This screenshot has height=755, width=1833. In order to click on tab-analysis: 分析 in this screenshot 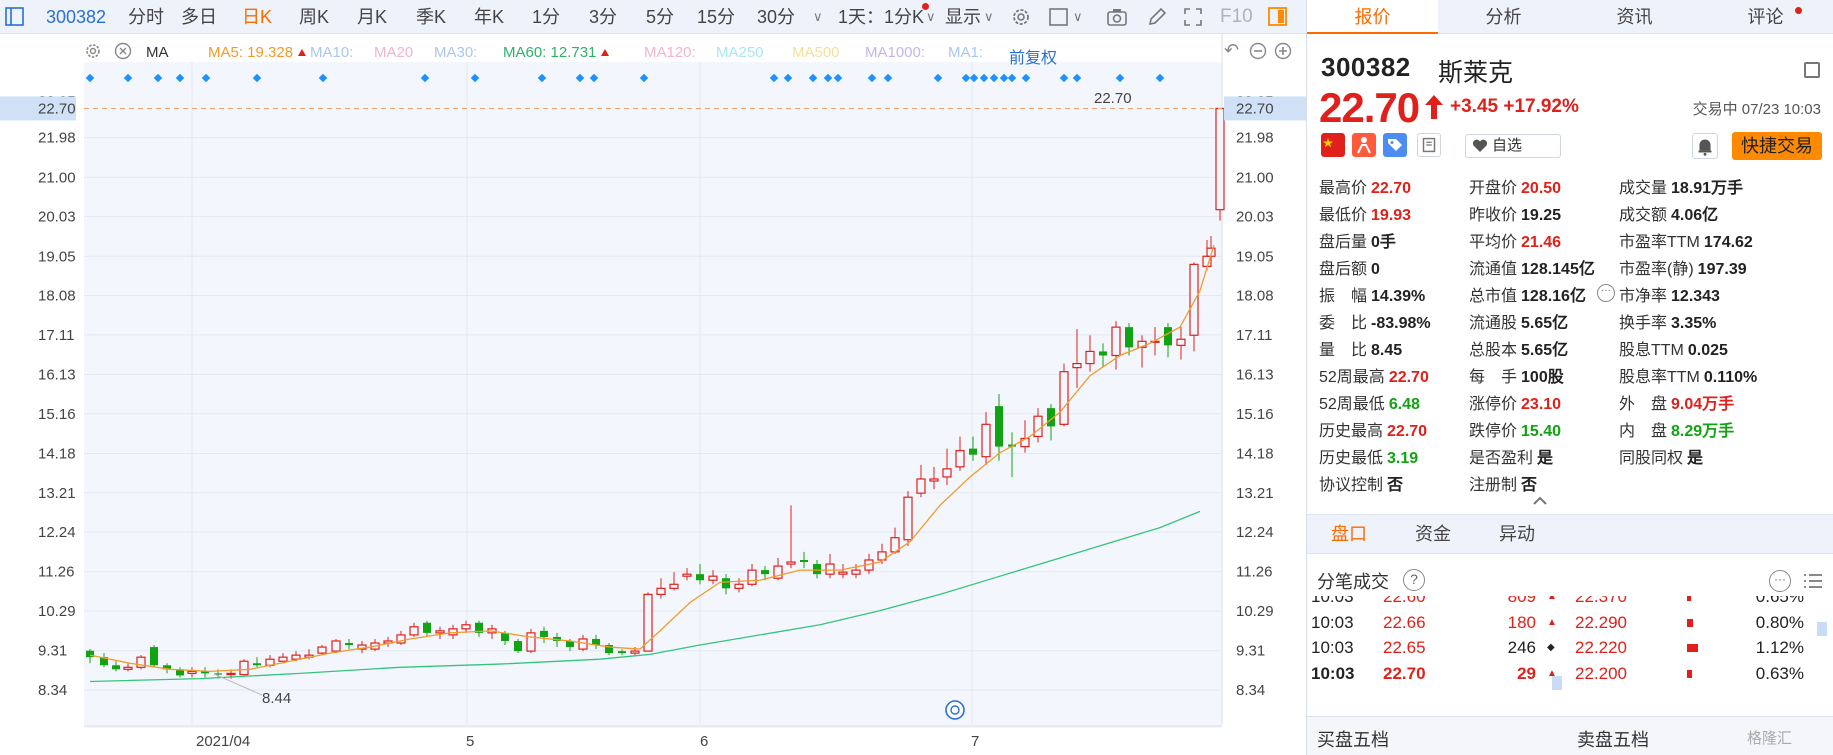, I will do `click(1503, 17)`.